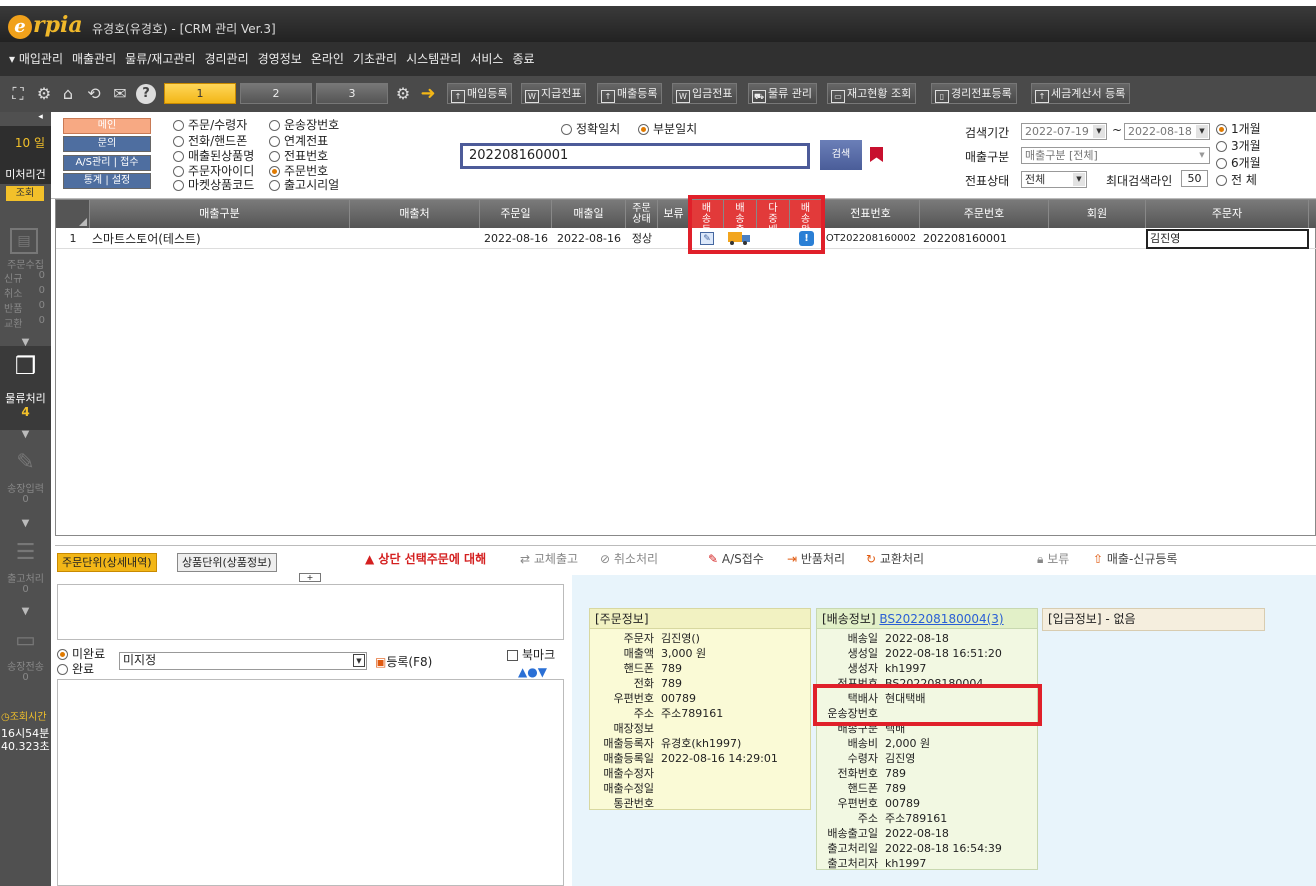 The image size is (1316, 886). I want to click on opt-tracking-no: 운송장번호, so click(304, 124).